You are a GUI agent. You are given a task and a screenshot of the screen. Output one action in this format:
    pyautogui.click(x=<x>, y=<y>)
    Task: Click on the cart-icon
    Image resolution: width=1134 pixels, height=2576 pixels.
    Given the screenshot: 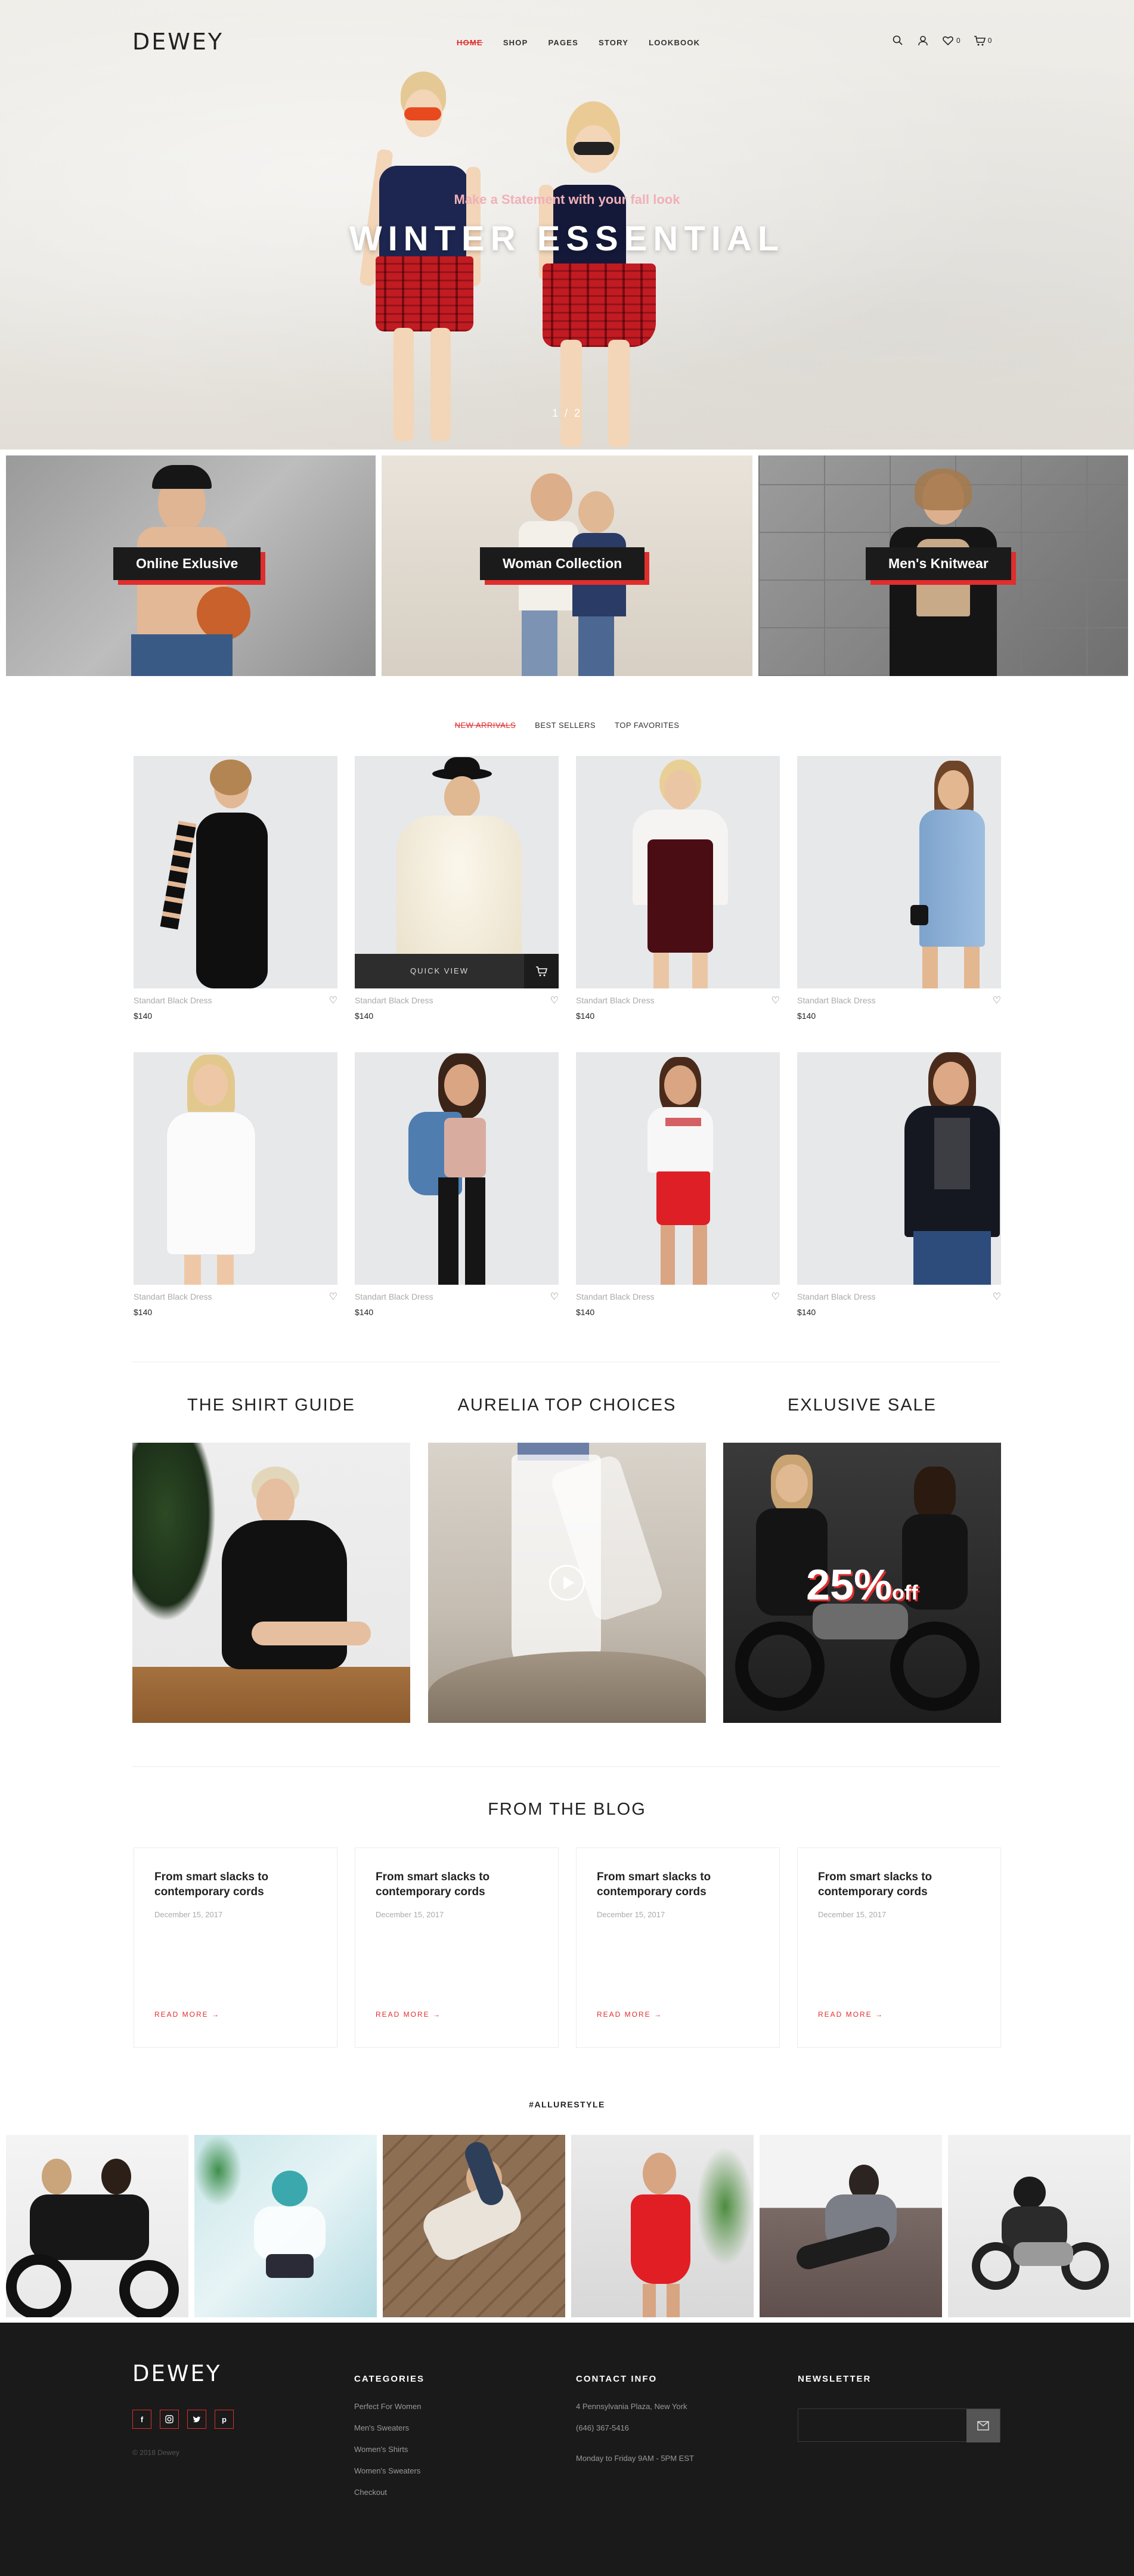 What is the action you would take?
    pyautogui.click(x=980, y=41)
    